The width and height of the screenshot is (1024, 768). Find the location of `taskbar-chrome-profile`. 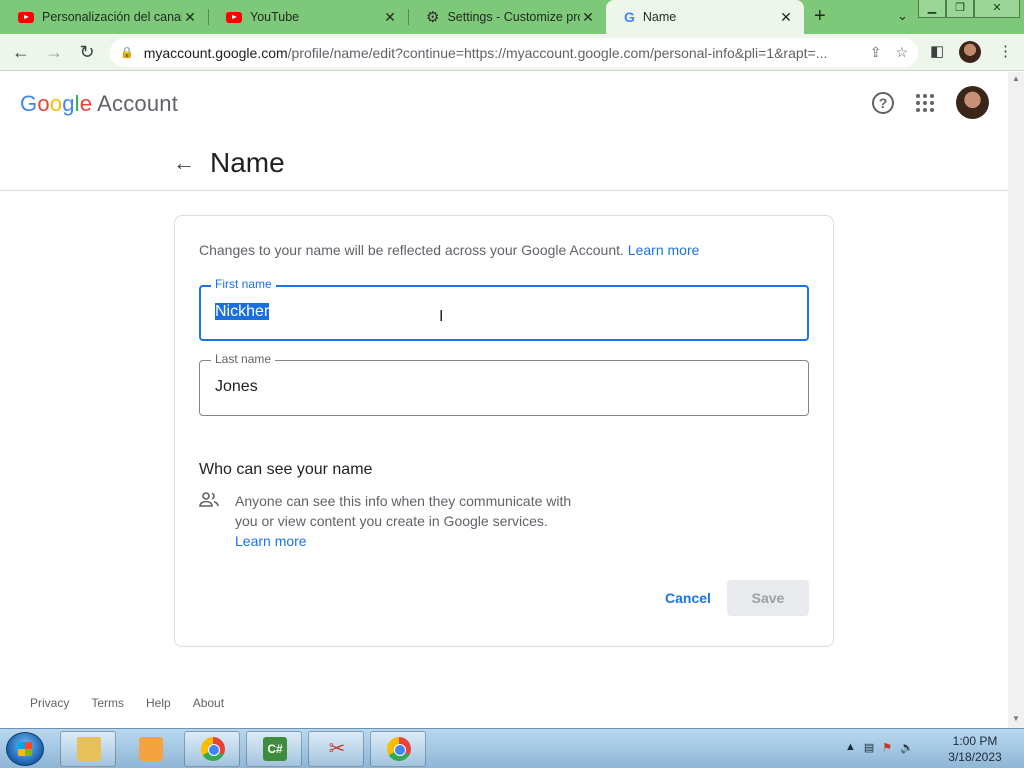

taskbar-chrome-profile is located at coordinates (398, 749).